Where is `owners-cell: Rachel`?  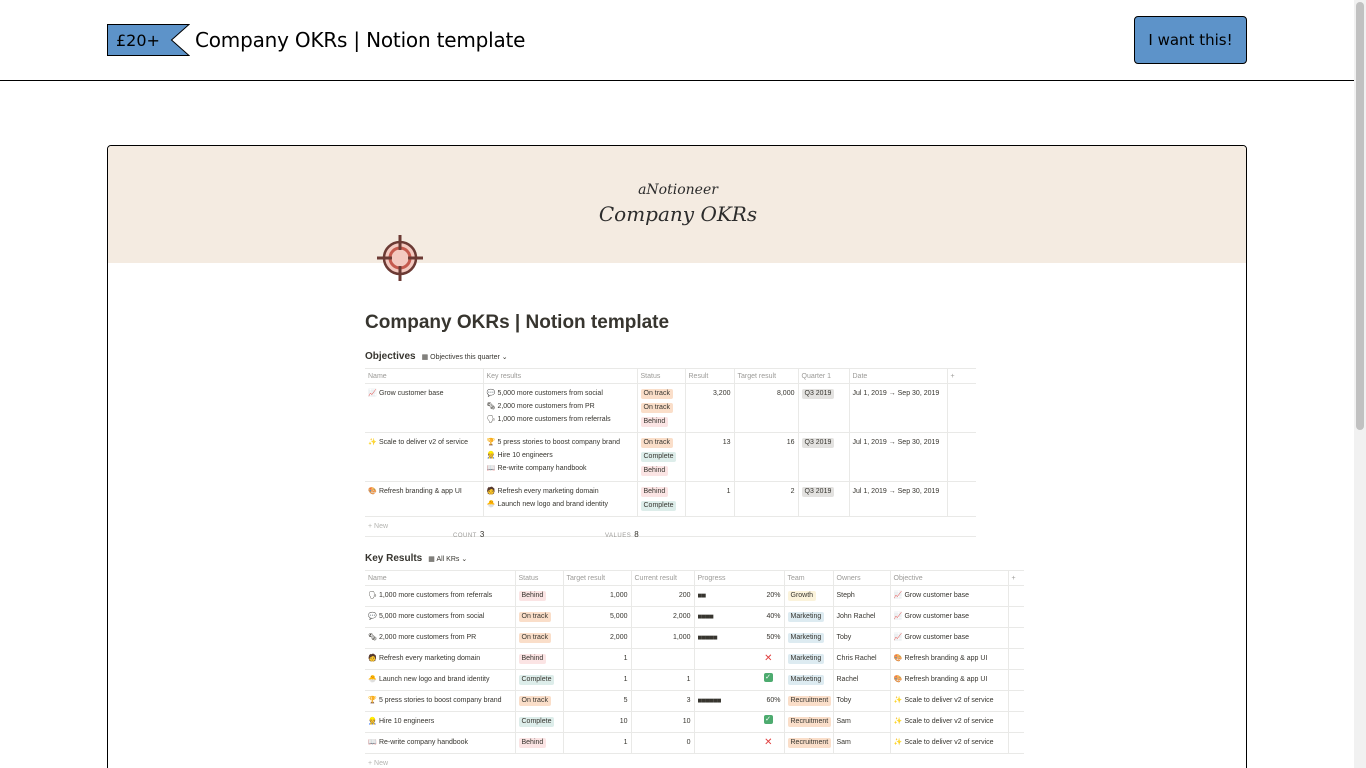
owners-cell: Rachel is located at coordinates (862, 680).